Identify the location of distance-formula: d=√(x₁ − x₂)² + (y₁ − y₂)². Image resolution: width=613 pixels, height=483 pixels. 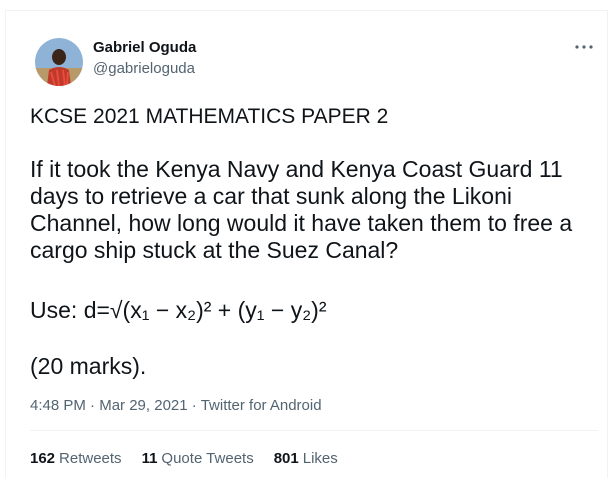
(205, 310).